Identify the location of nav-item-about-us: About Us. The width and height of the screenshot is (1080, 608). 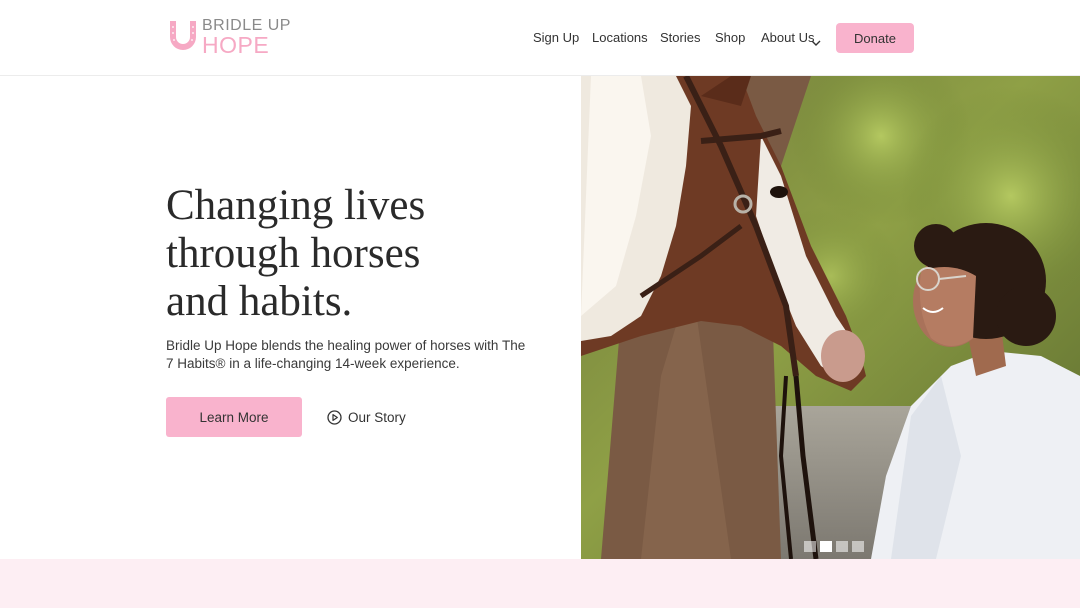
(787, 37).